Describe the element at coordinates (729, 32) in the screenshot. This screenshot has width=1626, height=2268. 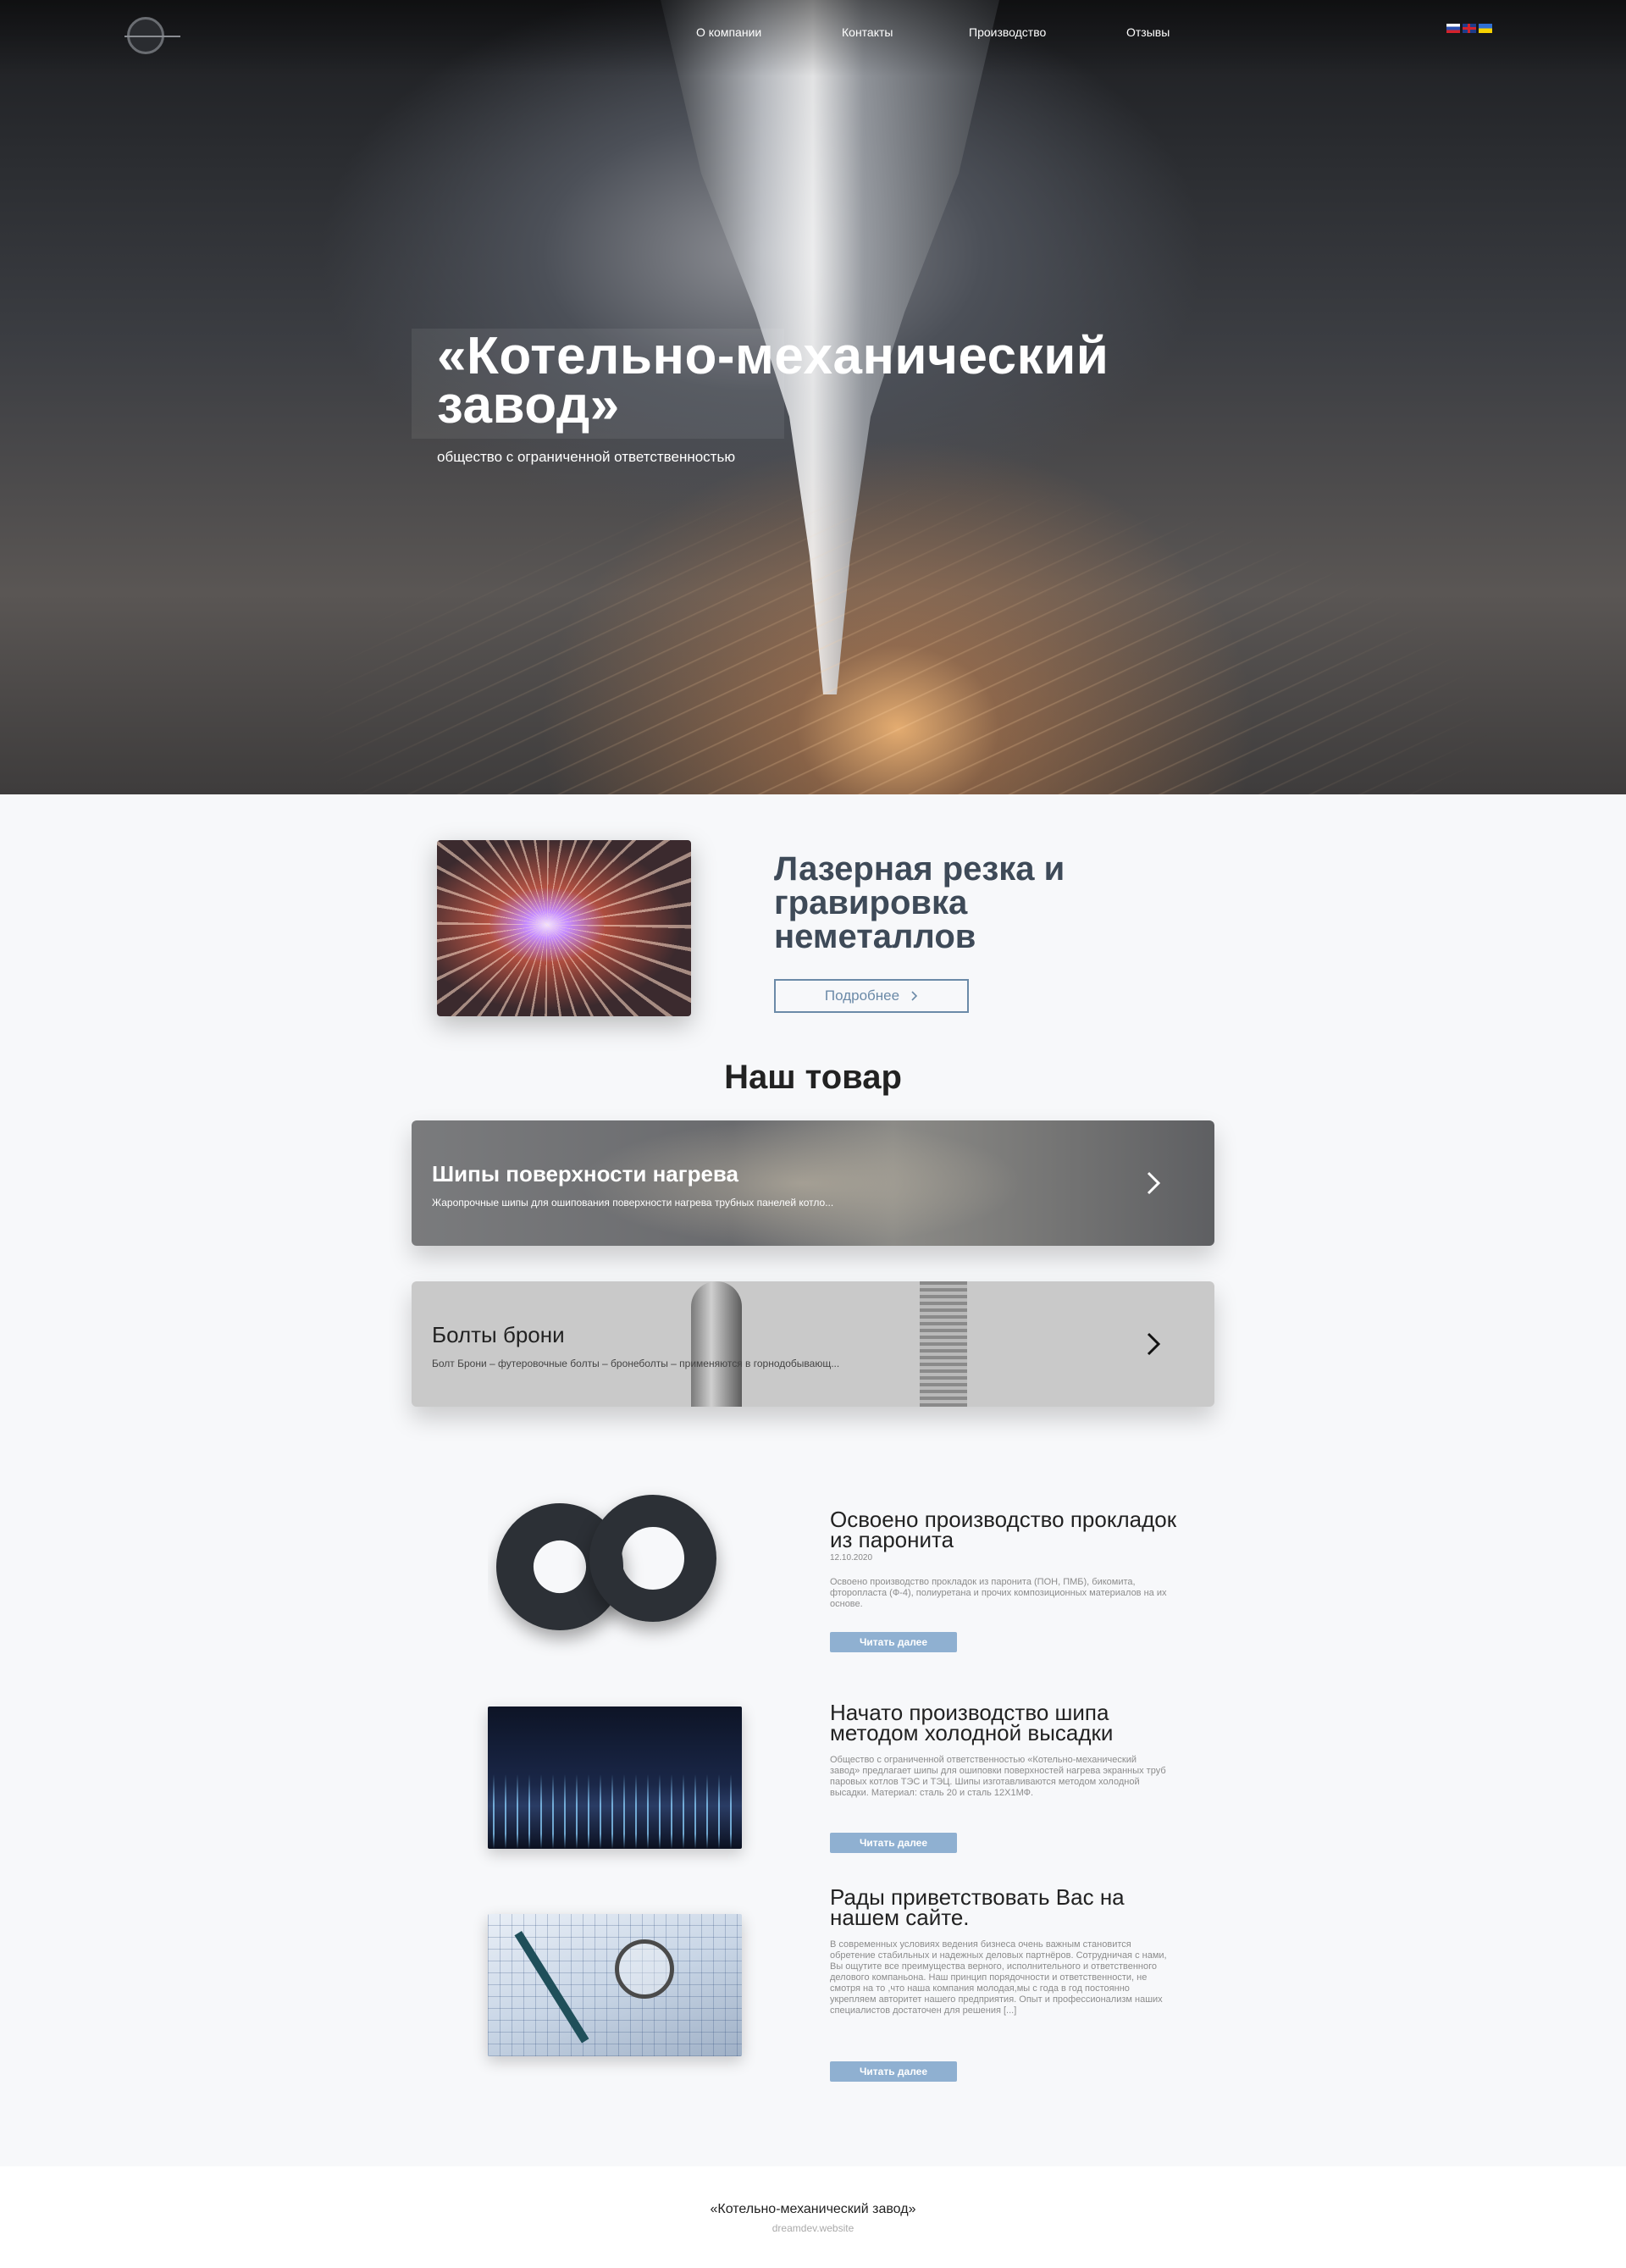
I see `nav-item-about: О компании` at that location.